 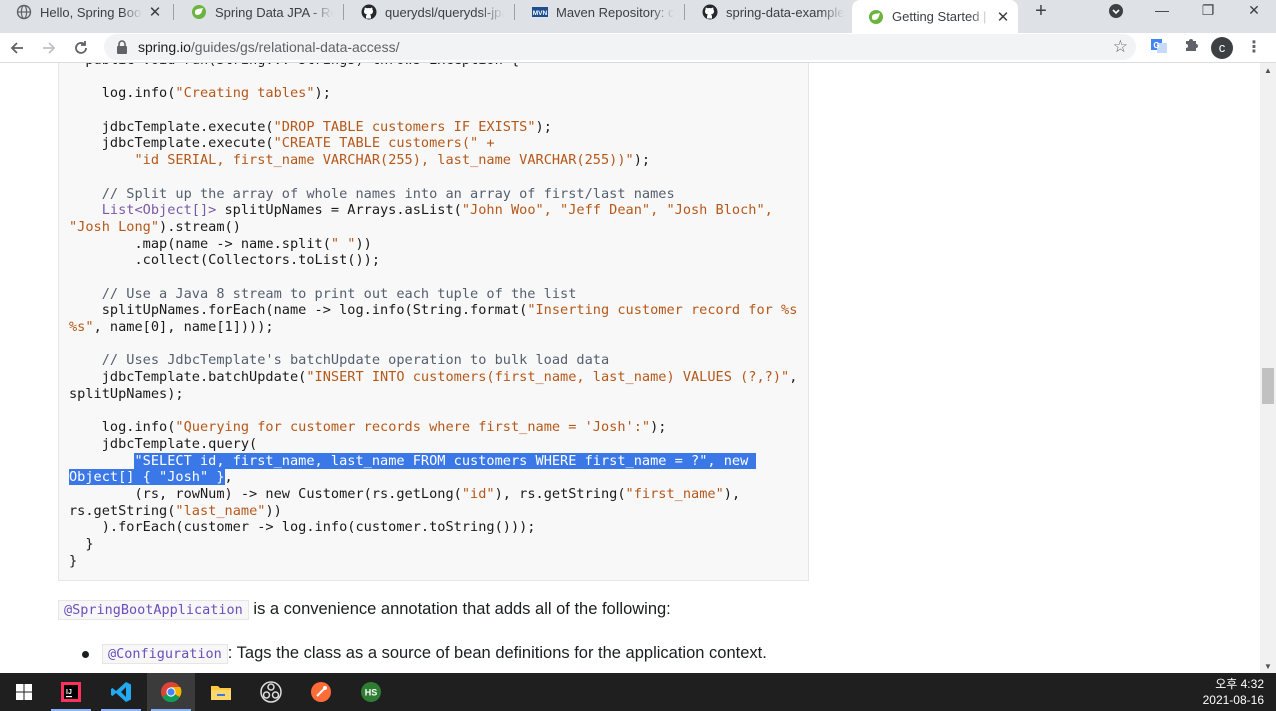 What do you see at coordinates (793, 377) in the screenshot?
I see `code-token: ,` at bounding box center [793, 377].